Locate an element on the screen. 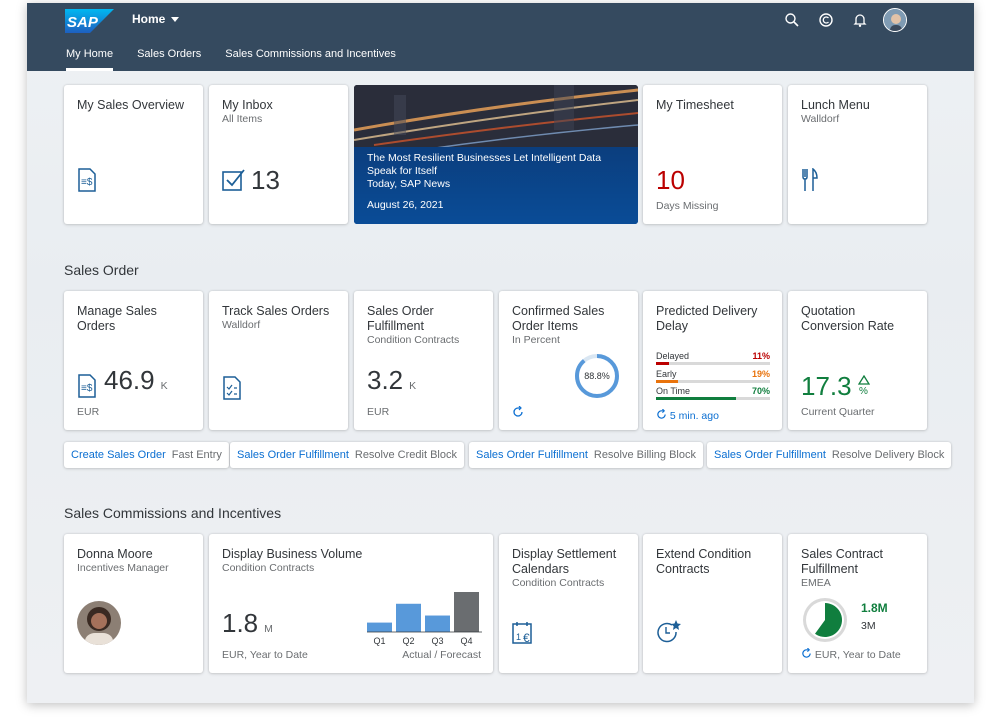  contract-target: 3M is located at coordinates (868, 626).